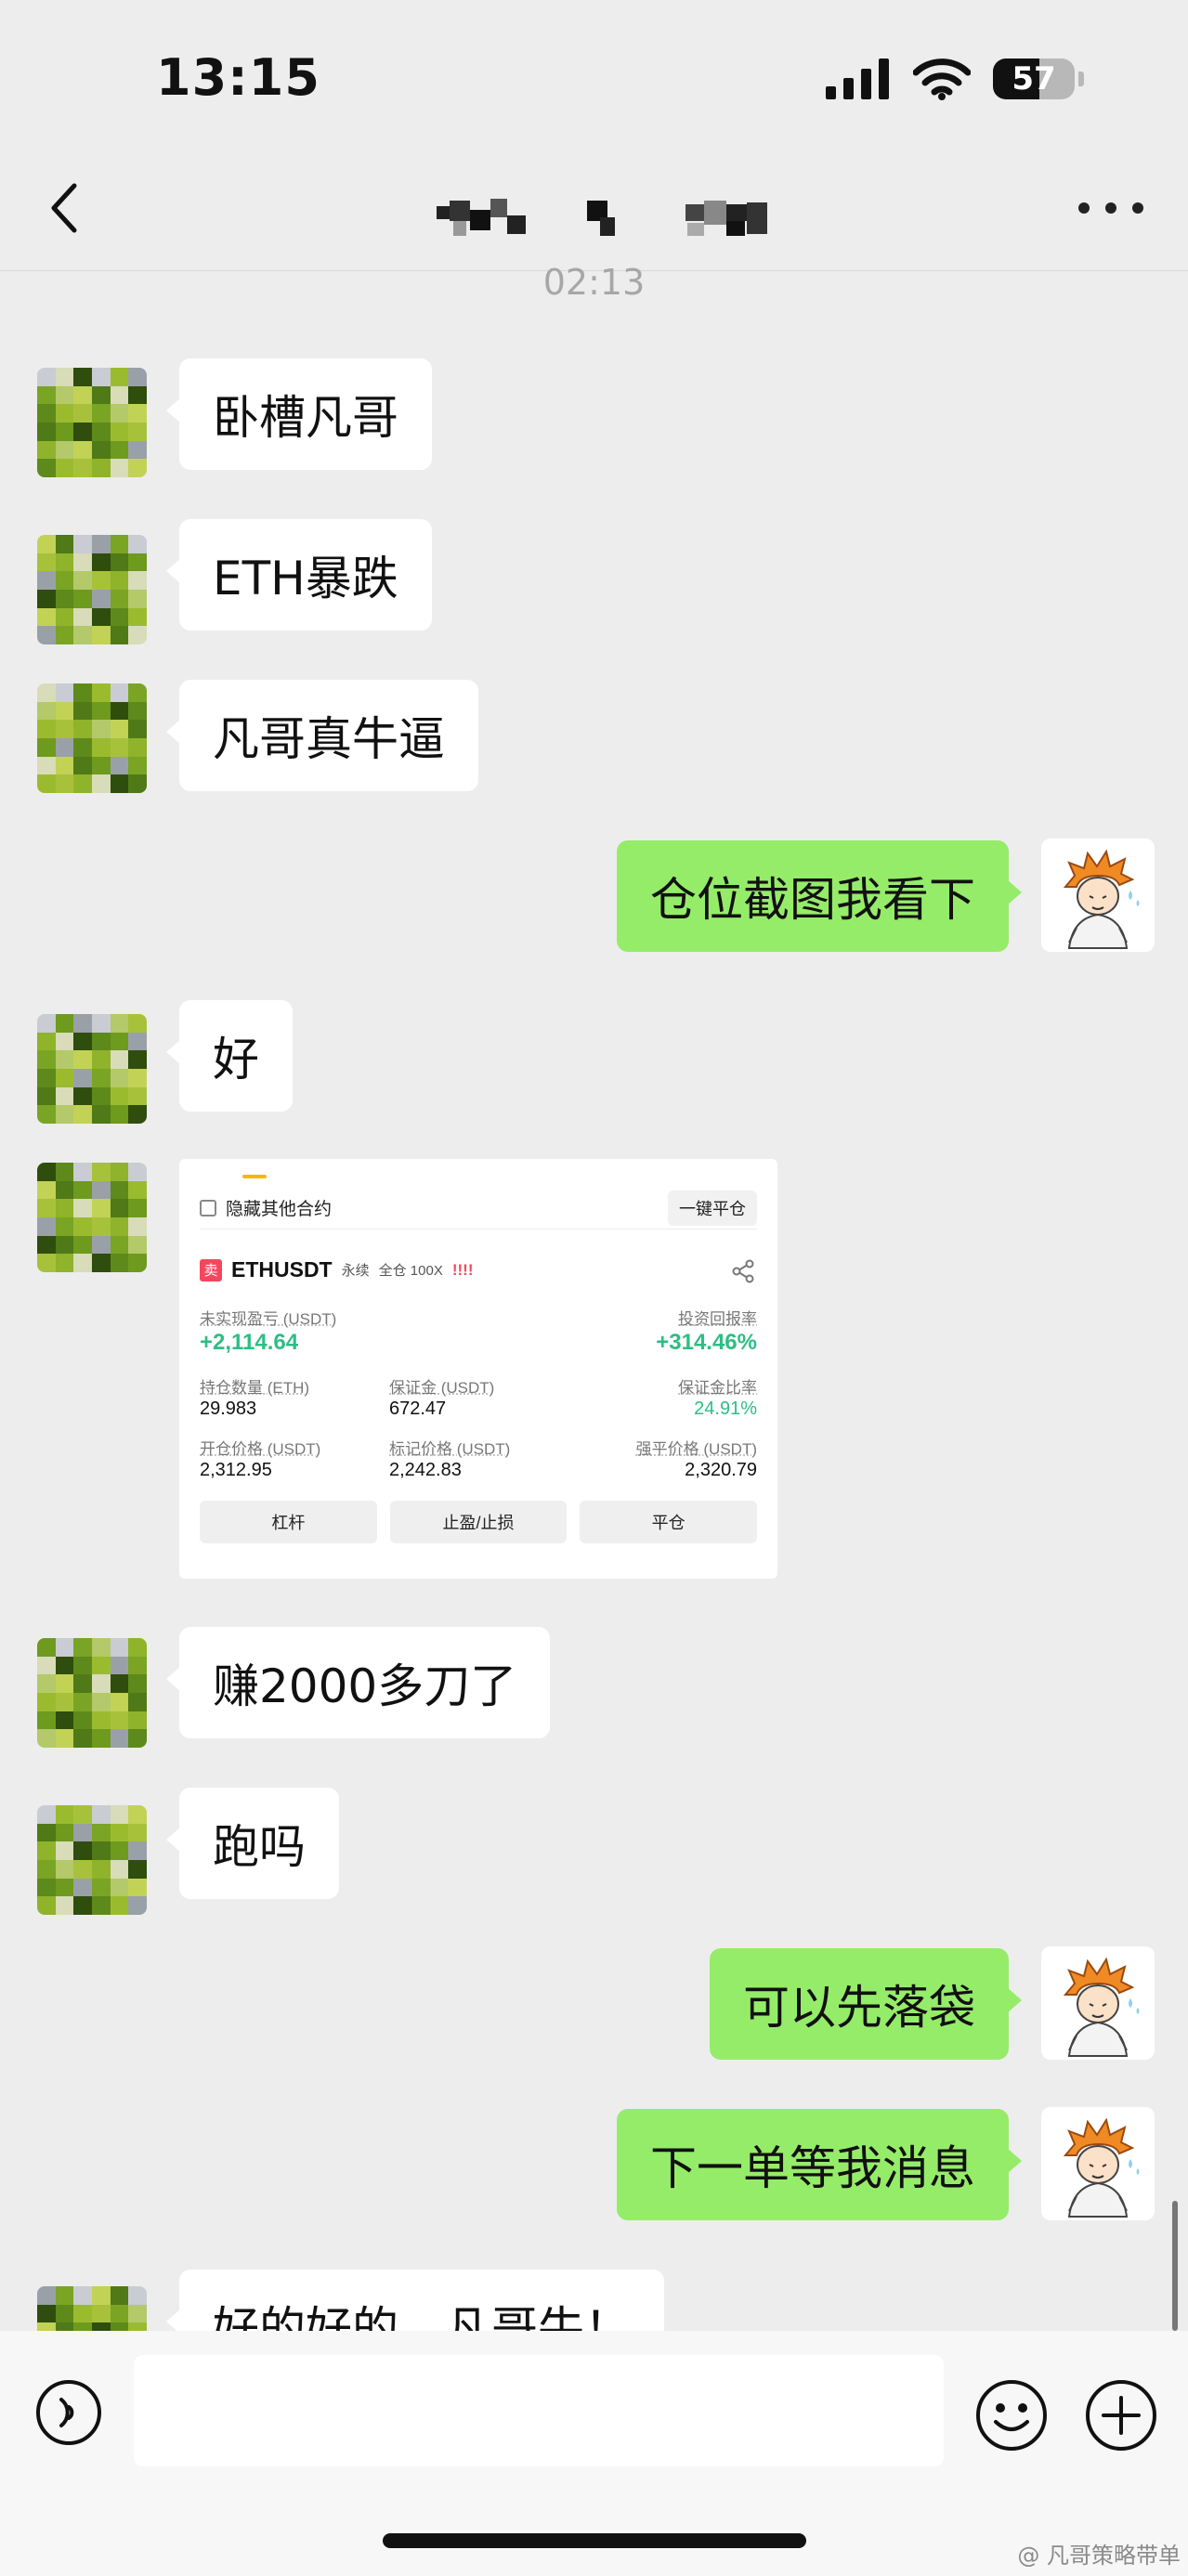  What do you see at coordinates (819, 896) in the screenshot?
I see `message-bubble-sent: 仓位截图我看下` at bounding box center [819, 896].